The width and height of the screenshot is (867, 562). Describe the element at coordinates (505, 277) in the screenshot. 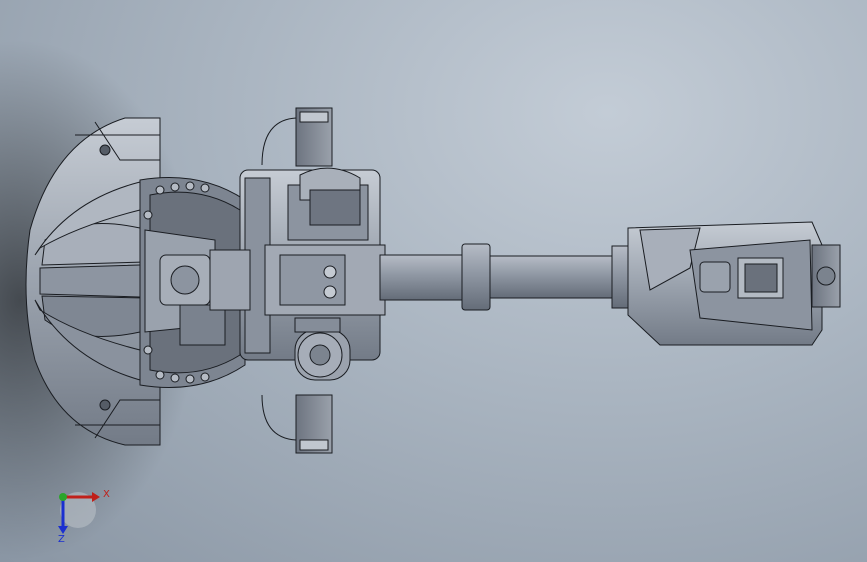

I see `upper-arm` at that location.